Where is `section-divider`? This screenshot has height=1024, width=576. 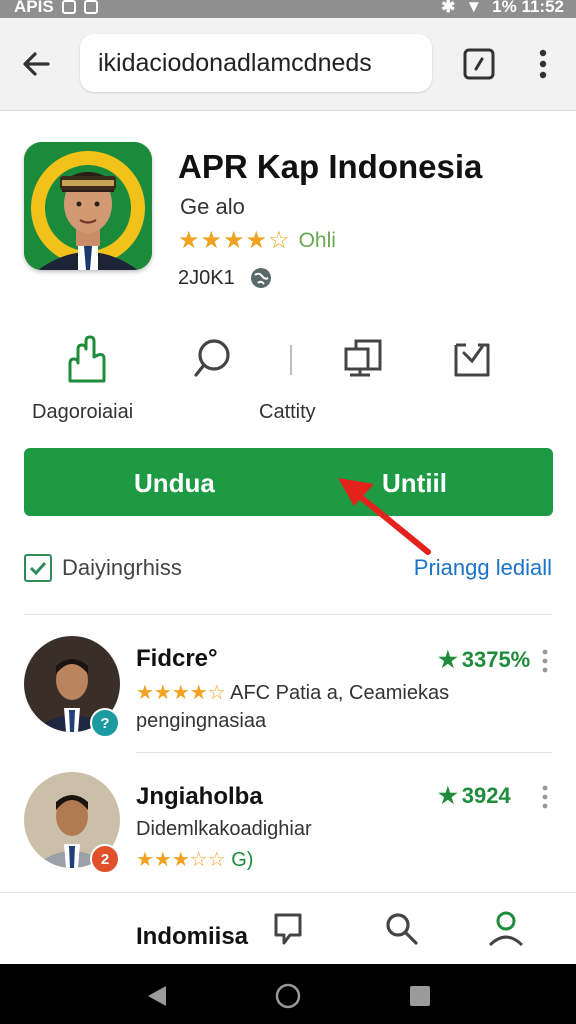
section-divider is located at coordinates (288, 614).